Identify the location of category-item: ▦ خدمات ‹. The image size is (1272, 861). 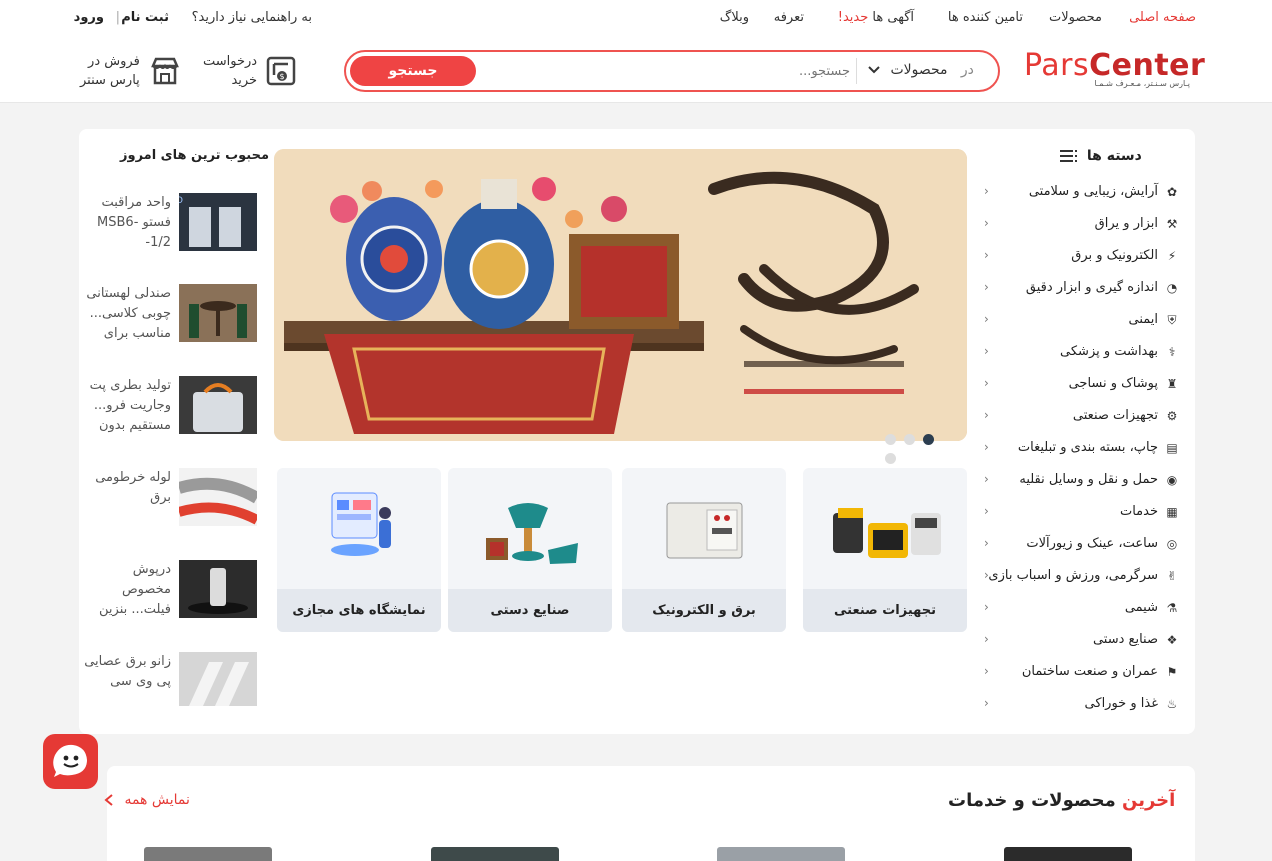
(1082, 513).